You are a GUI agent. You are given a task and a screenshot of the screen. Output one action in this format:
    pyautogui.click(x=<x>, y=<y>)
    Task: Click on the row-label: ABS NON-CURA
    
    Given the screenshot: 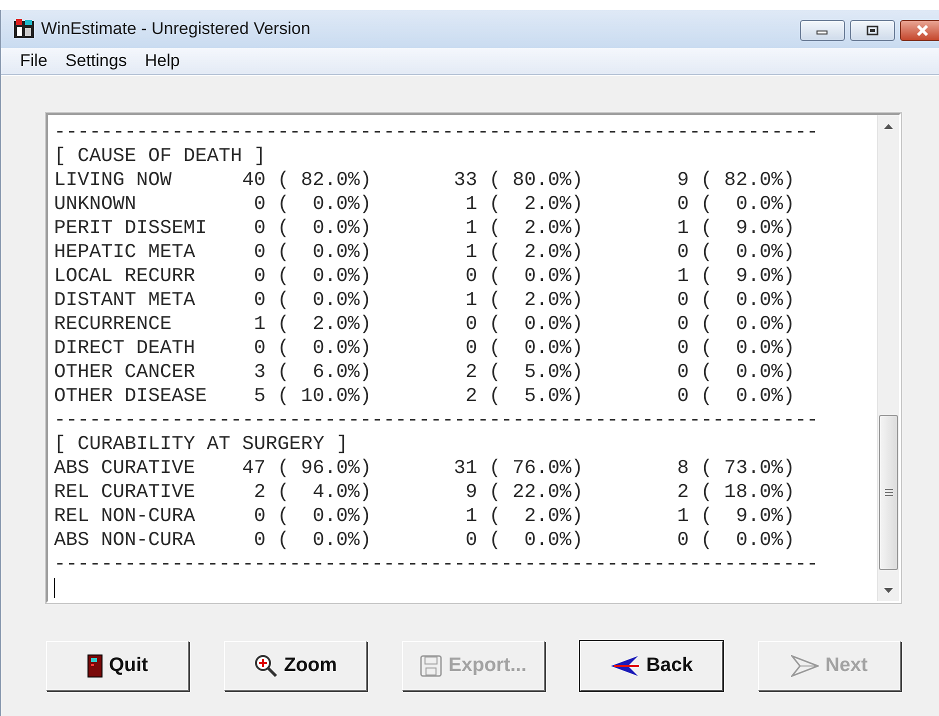 What is the action you would take?
    pyautogui.click(x=125, y=540)
    